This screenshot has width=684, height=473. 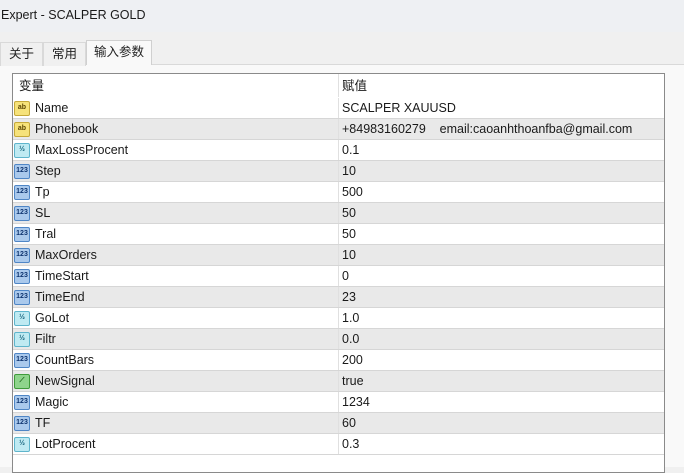 What do you see at coordinates (501, 381) in the screenshot?
I see `value-cell: true` at bounding box center [501, 381].